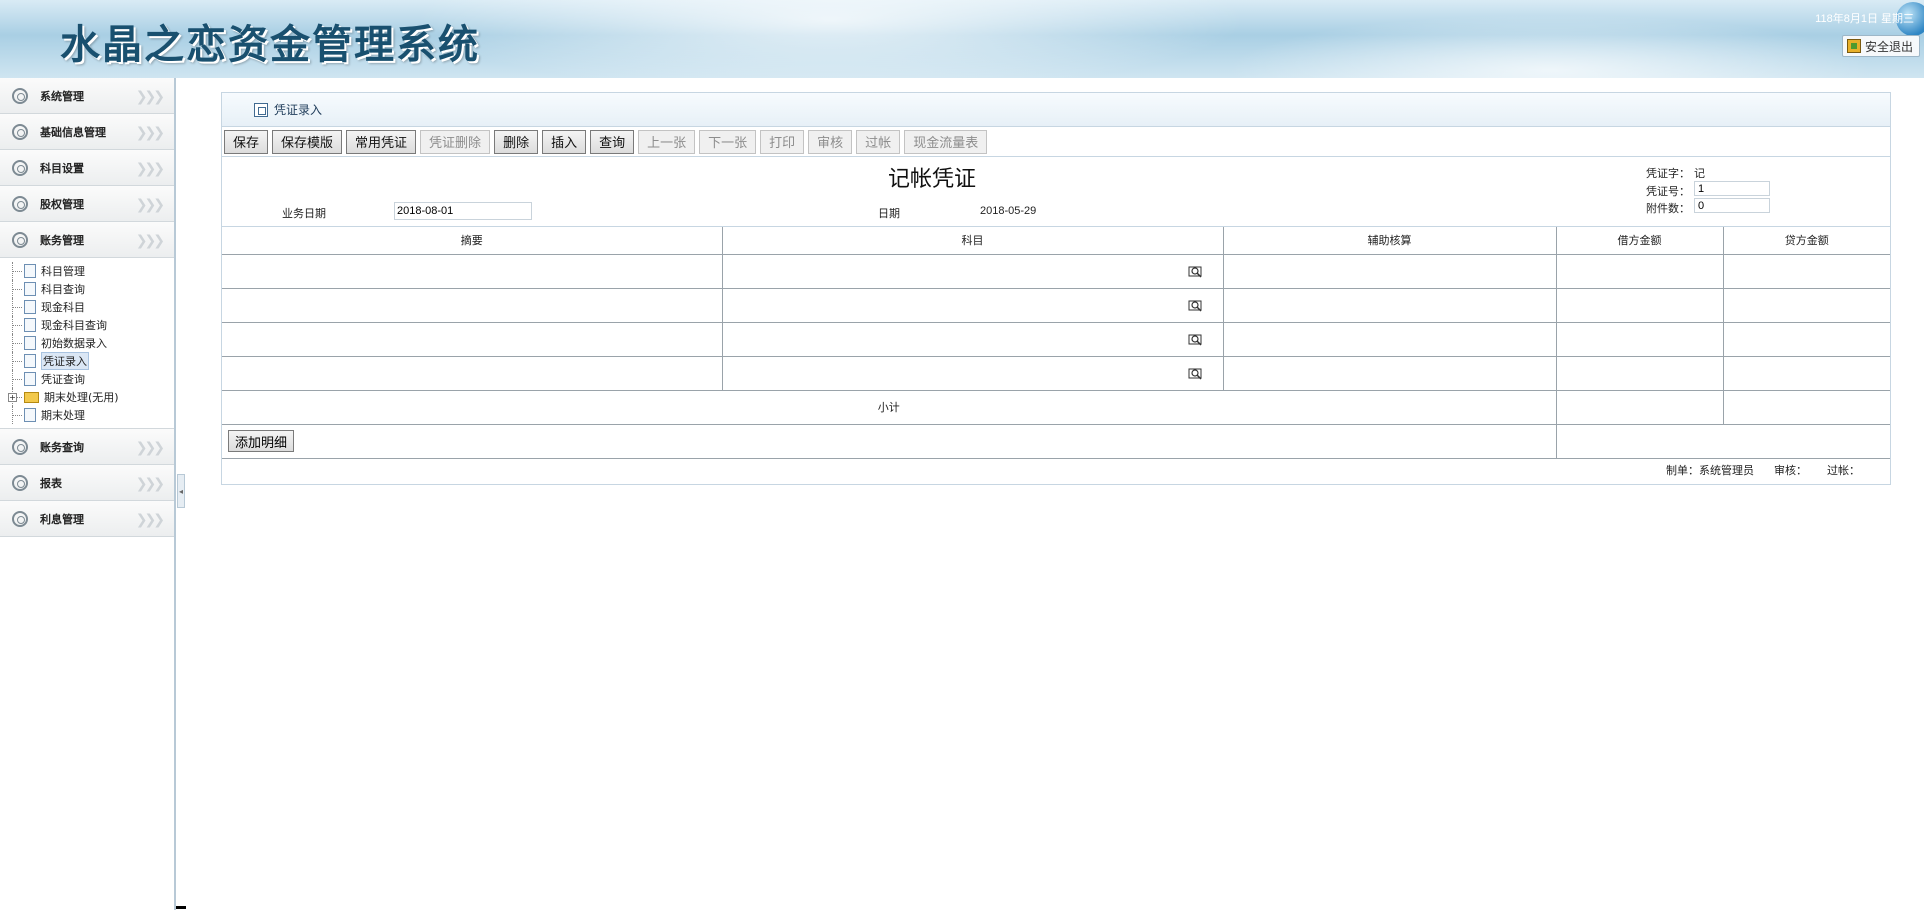  I want to click on toolbar-button: 保存, so click(246, 141).